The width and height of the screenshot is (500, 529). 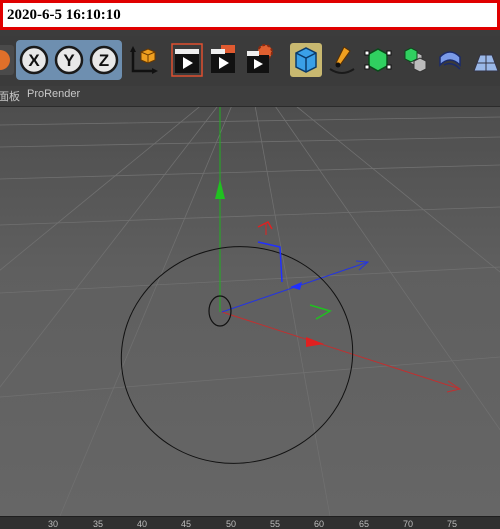 What do you see at coordinates (187, 60) in the screenshot?
I see `render-view-icon` at bounding box center [187, 60].